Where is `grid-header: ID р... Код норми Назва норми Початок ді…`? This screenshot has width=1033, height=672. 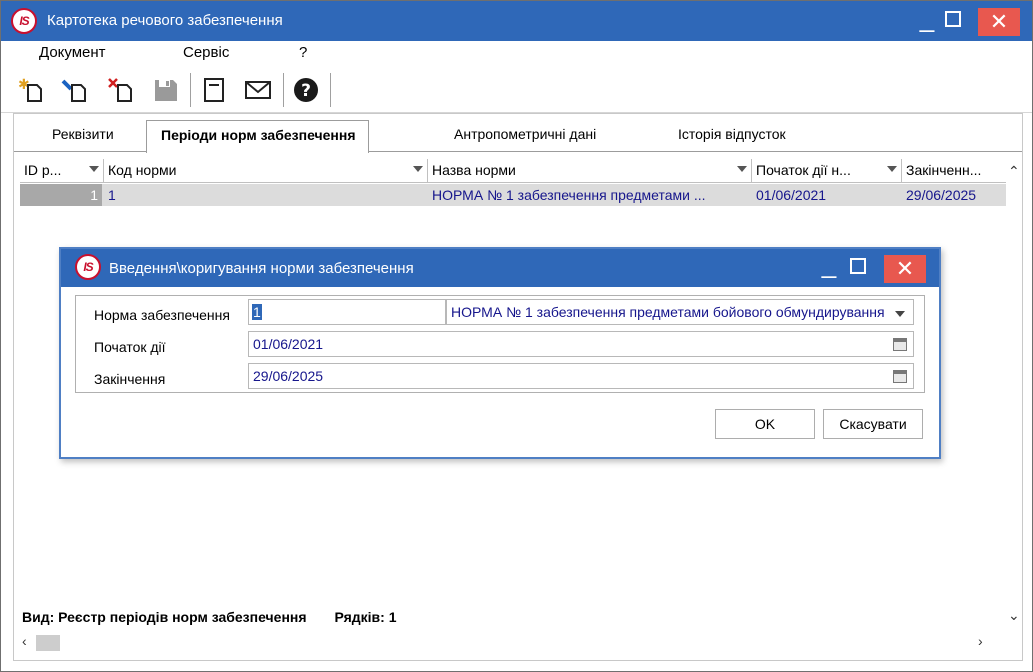 grid-header: ID р... Код норми Назва норми Початок ді… is located at coordinates (513, 171).